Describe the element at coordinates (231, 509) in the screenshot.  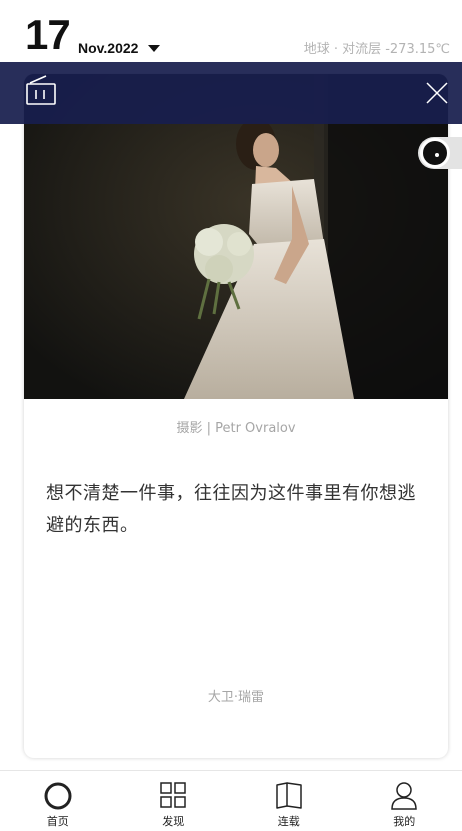
I see `quote-text: 想不清楚一件事，往往因为这件事里有你想逃避的东西。` at that location.